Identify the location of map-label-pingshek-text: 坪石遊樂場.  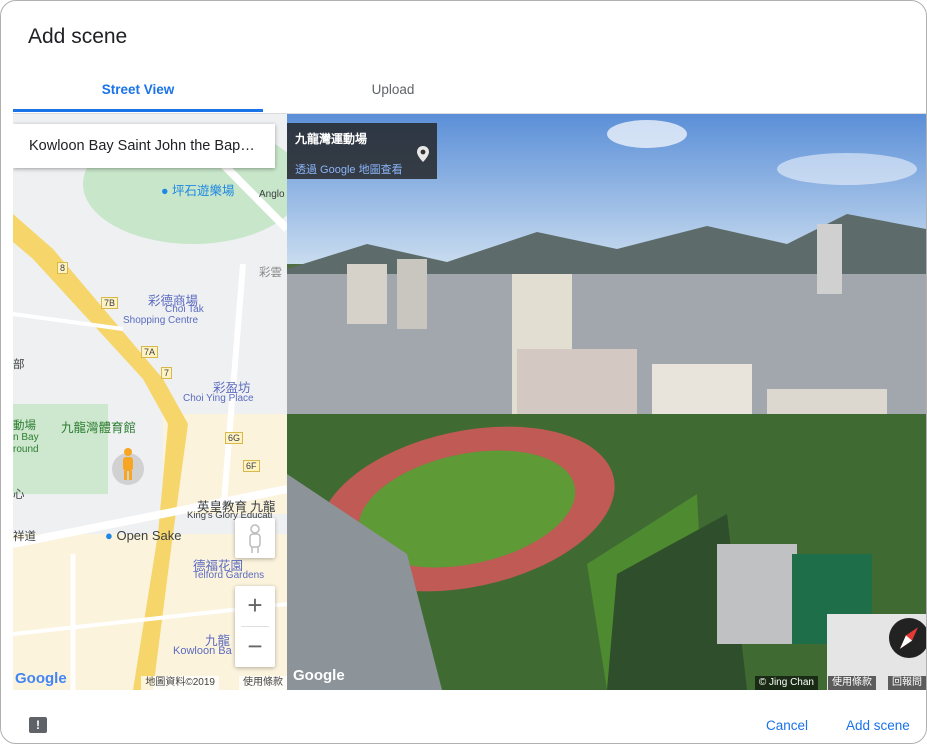
(203, 191).